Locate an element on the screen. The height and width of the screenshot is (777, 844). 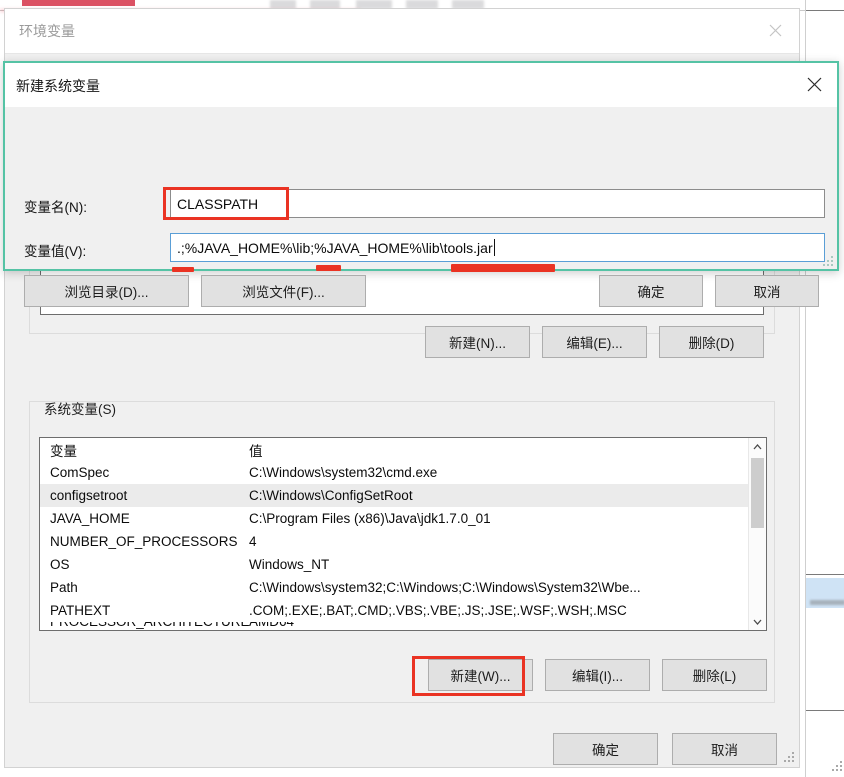
bg-window-title: 环境变量 is located at coordinates (47, 31).